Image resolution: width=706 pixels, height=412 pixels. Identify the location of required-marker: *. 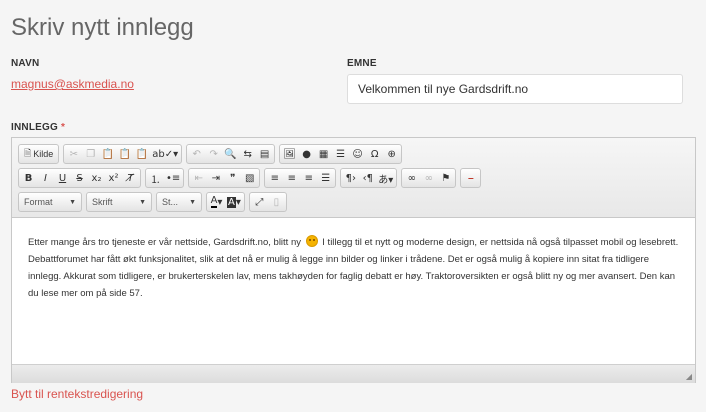
(63, 127).